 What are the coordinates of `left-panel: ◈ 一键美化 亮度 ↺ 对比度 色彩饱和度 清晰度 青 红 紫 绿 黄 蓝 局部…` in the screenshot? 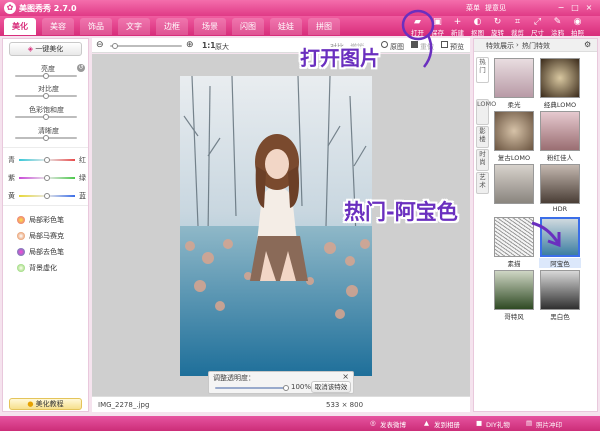 It's located at (45, 225).